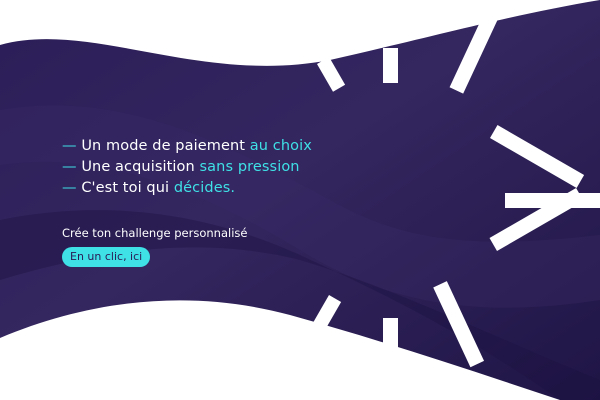  What do you see at coordinates (249, 167) in the screenshot?
I see `bullet-highlight: sans pression` at bounding box center [249, 167].